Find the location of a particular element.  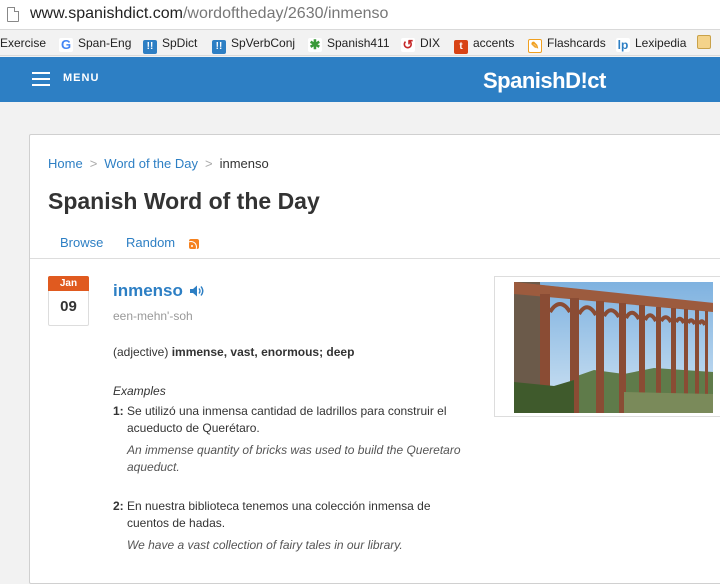

bookmark-label: Flashcards is located at coordinates (576, 43).